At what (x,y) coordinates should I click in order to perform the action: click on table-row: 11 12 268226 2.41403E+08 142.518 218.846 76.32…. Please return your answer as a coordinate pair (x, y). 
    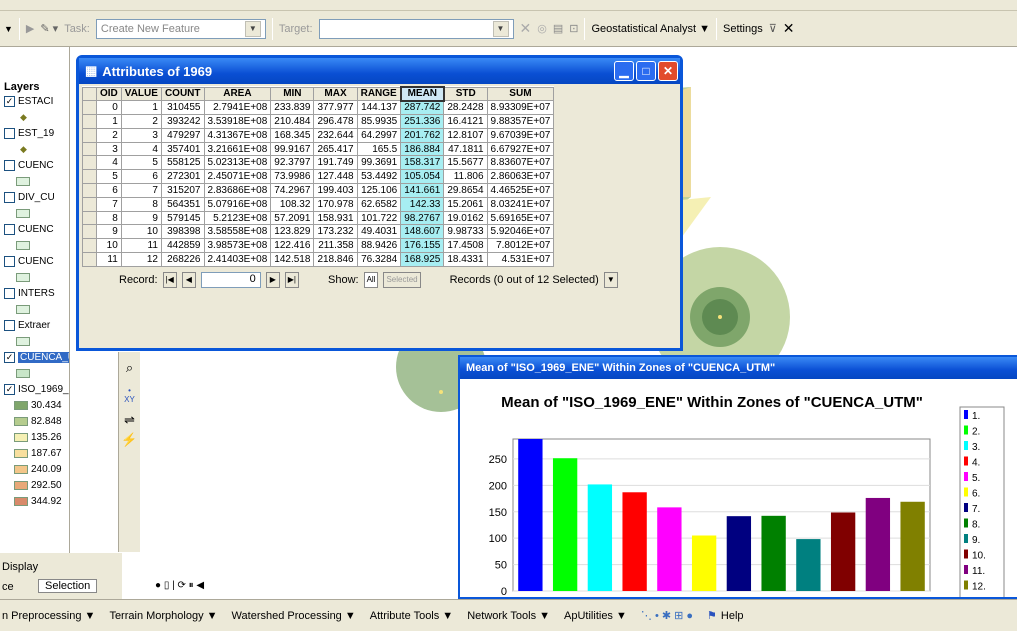
    Looking at the image, I should click on (318, 259).